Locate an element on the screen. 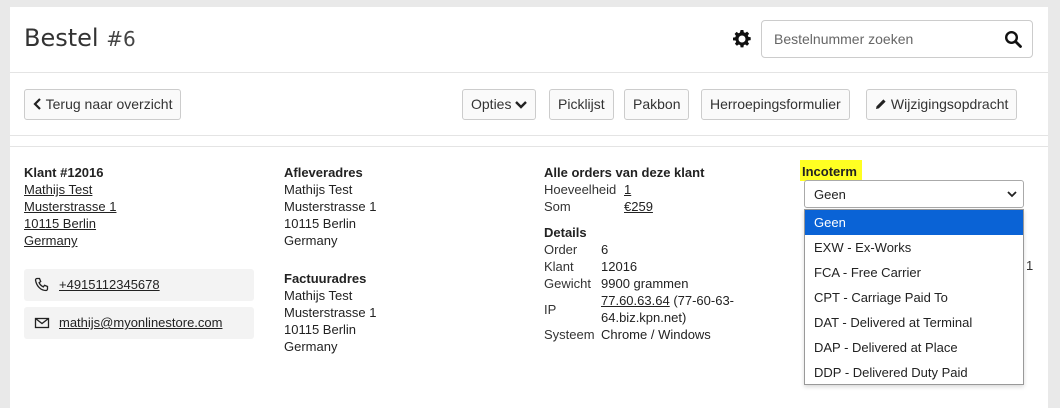  system-value: Chrome / Windows is located at coordinates (656, 334).